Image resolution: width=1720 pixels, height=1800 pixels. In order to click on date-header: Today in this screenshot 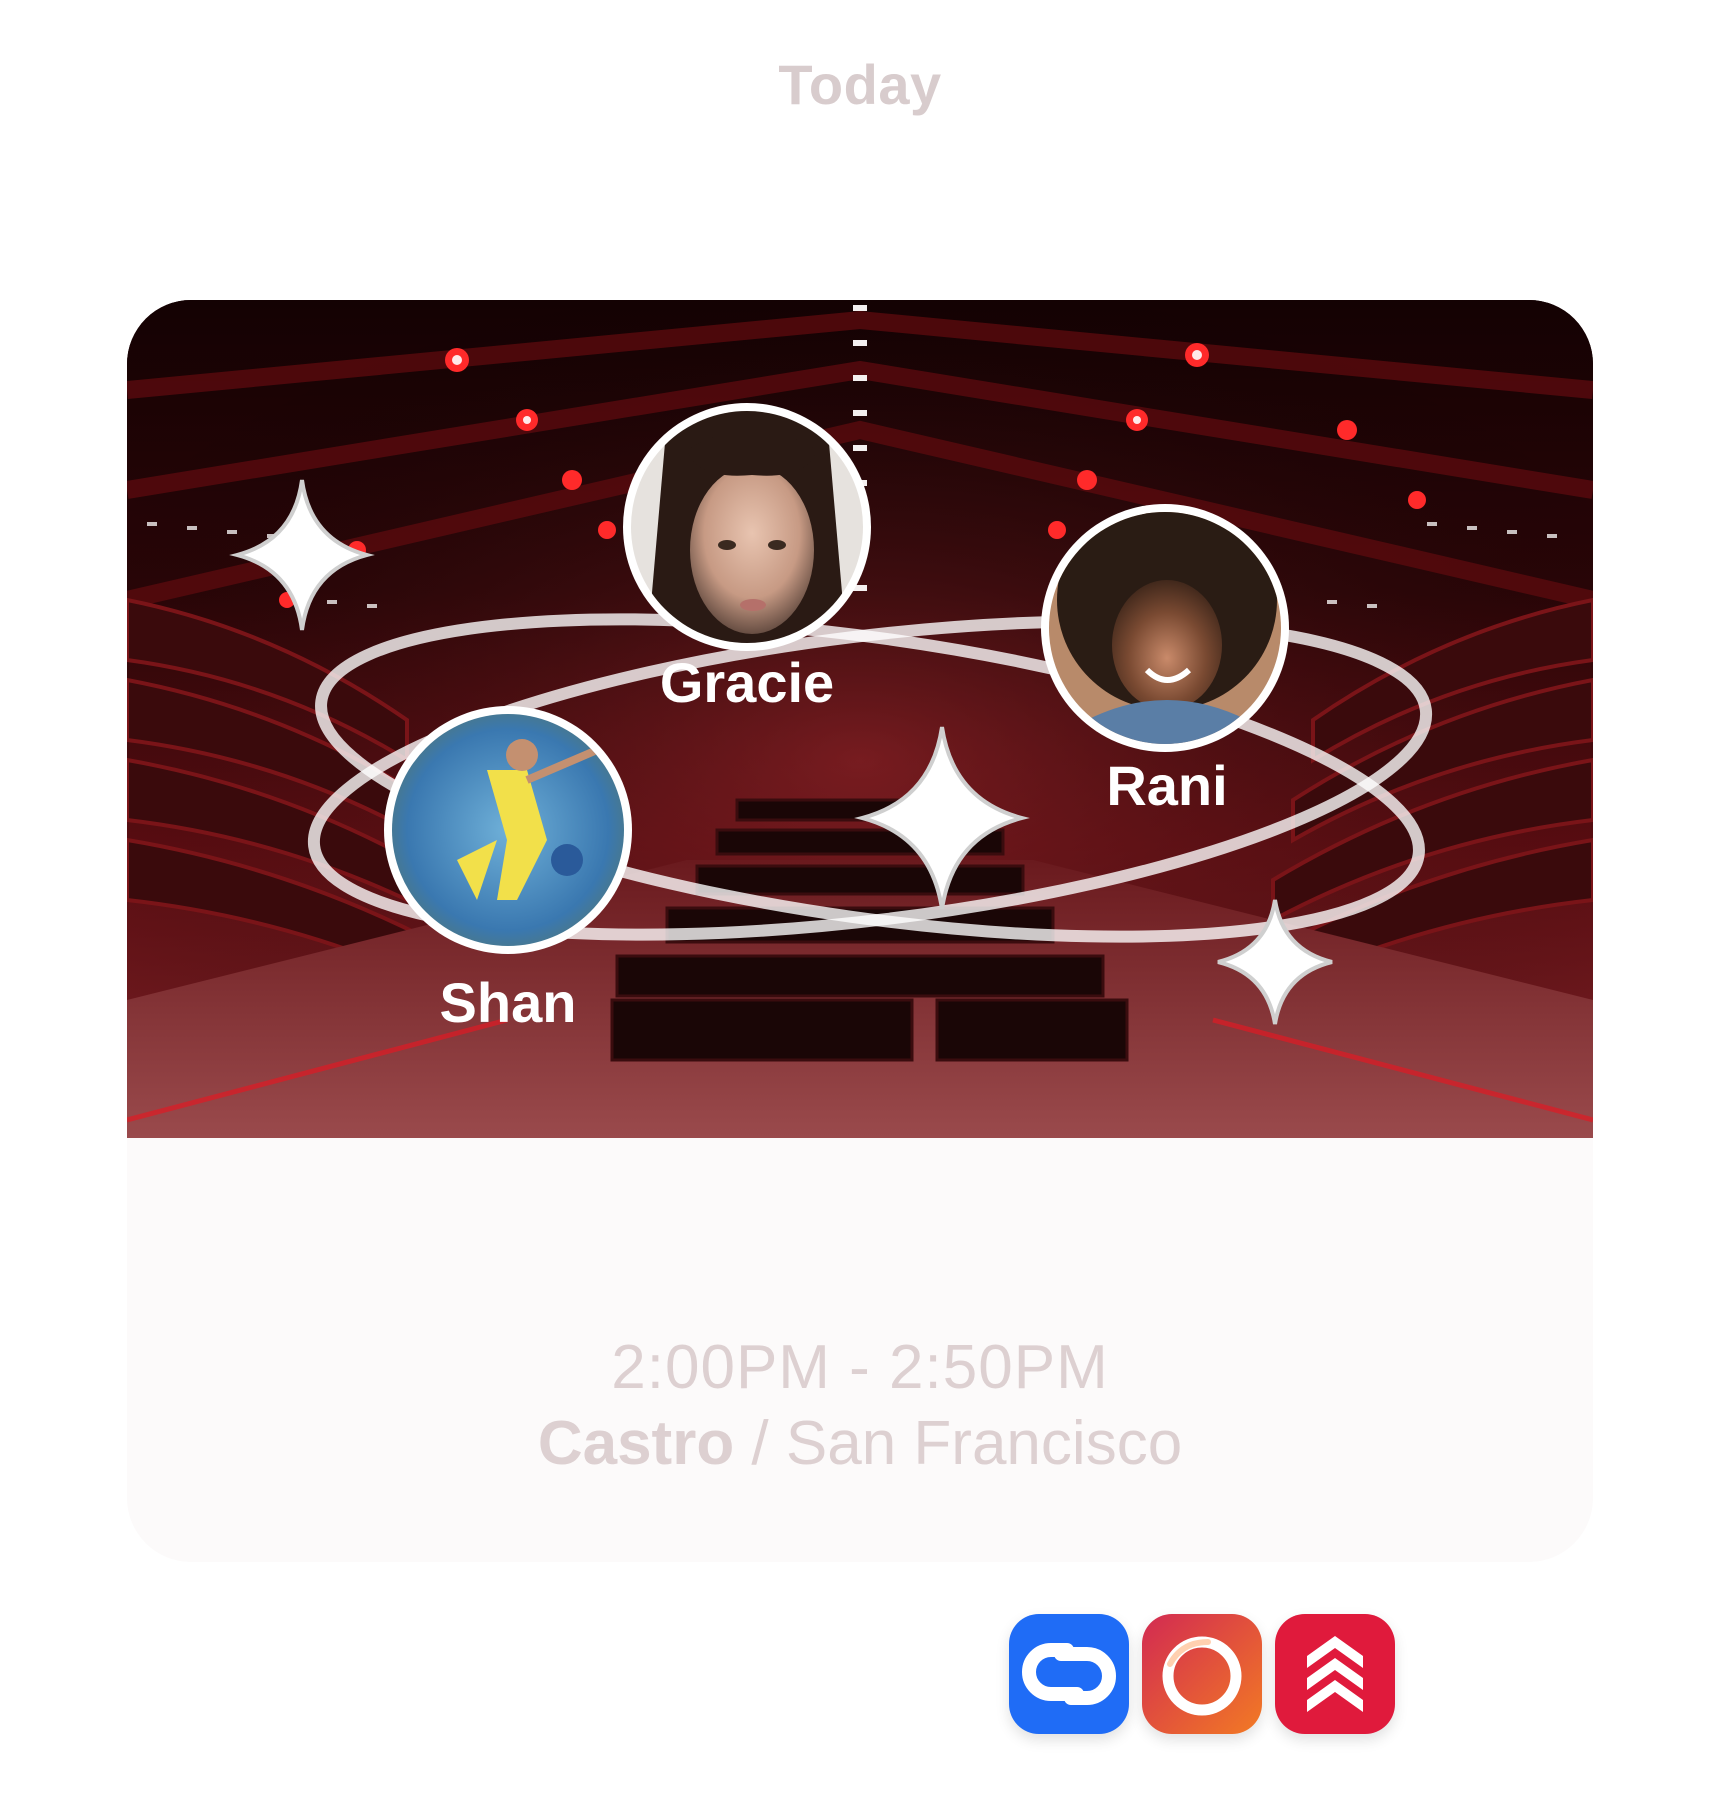, I will do `click(860, 84)`.